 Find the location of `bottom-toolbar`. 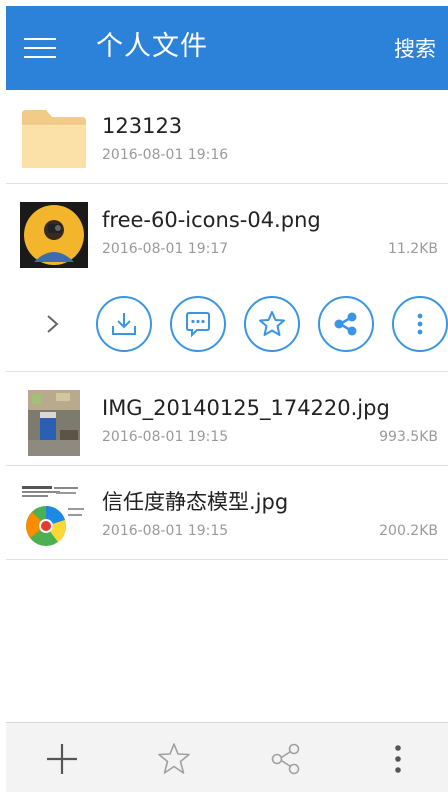

bottom-toolbar is located at coordinates (227, 757).